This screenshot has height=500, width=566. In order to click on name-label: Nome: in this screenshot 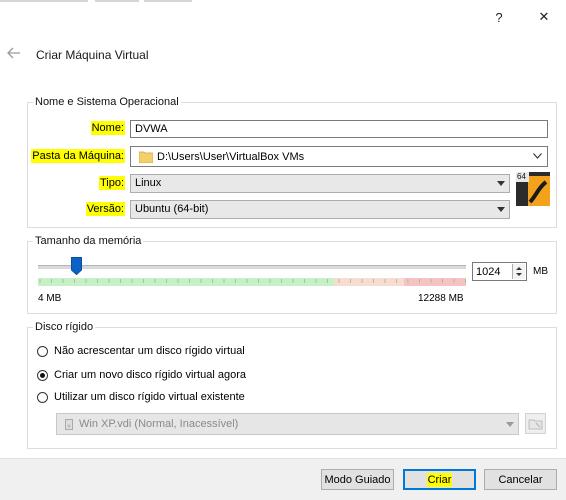, I will do `click(107, 128)`.